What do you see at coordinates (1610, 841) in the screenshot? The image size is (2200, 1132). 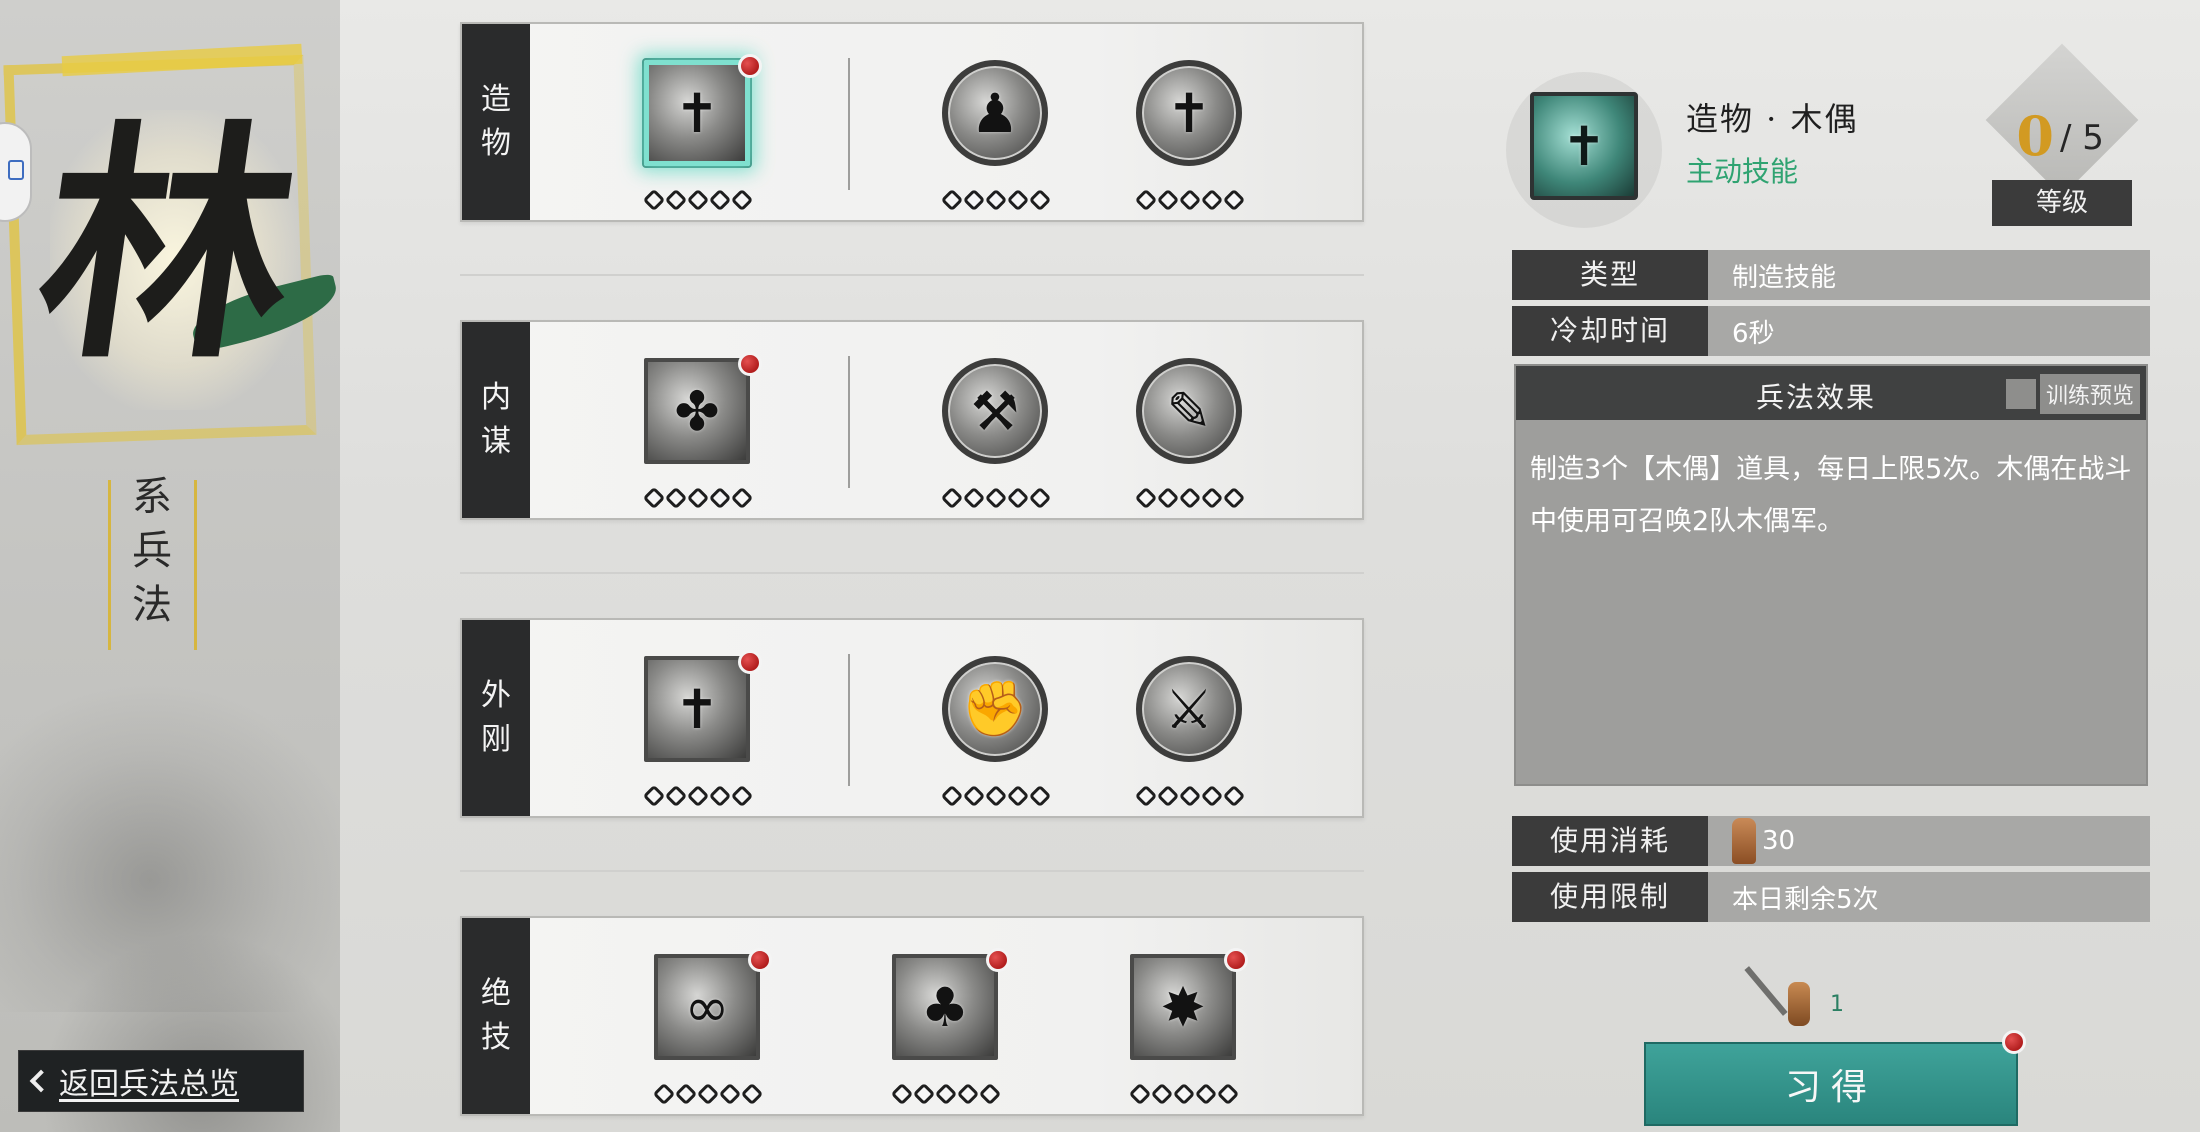 I see `cost-key: 使用消耗` at bounding box center [1610, 841].